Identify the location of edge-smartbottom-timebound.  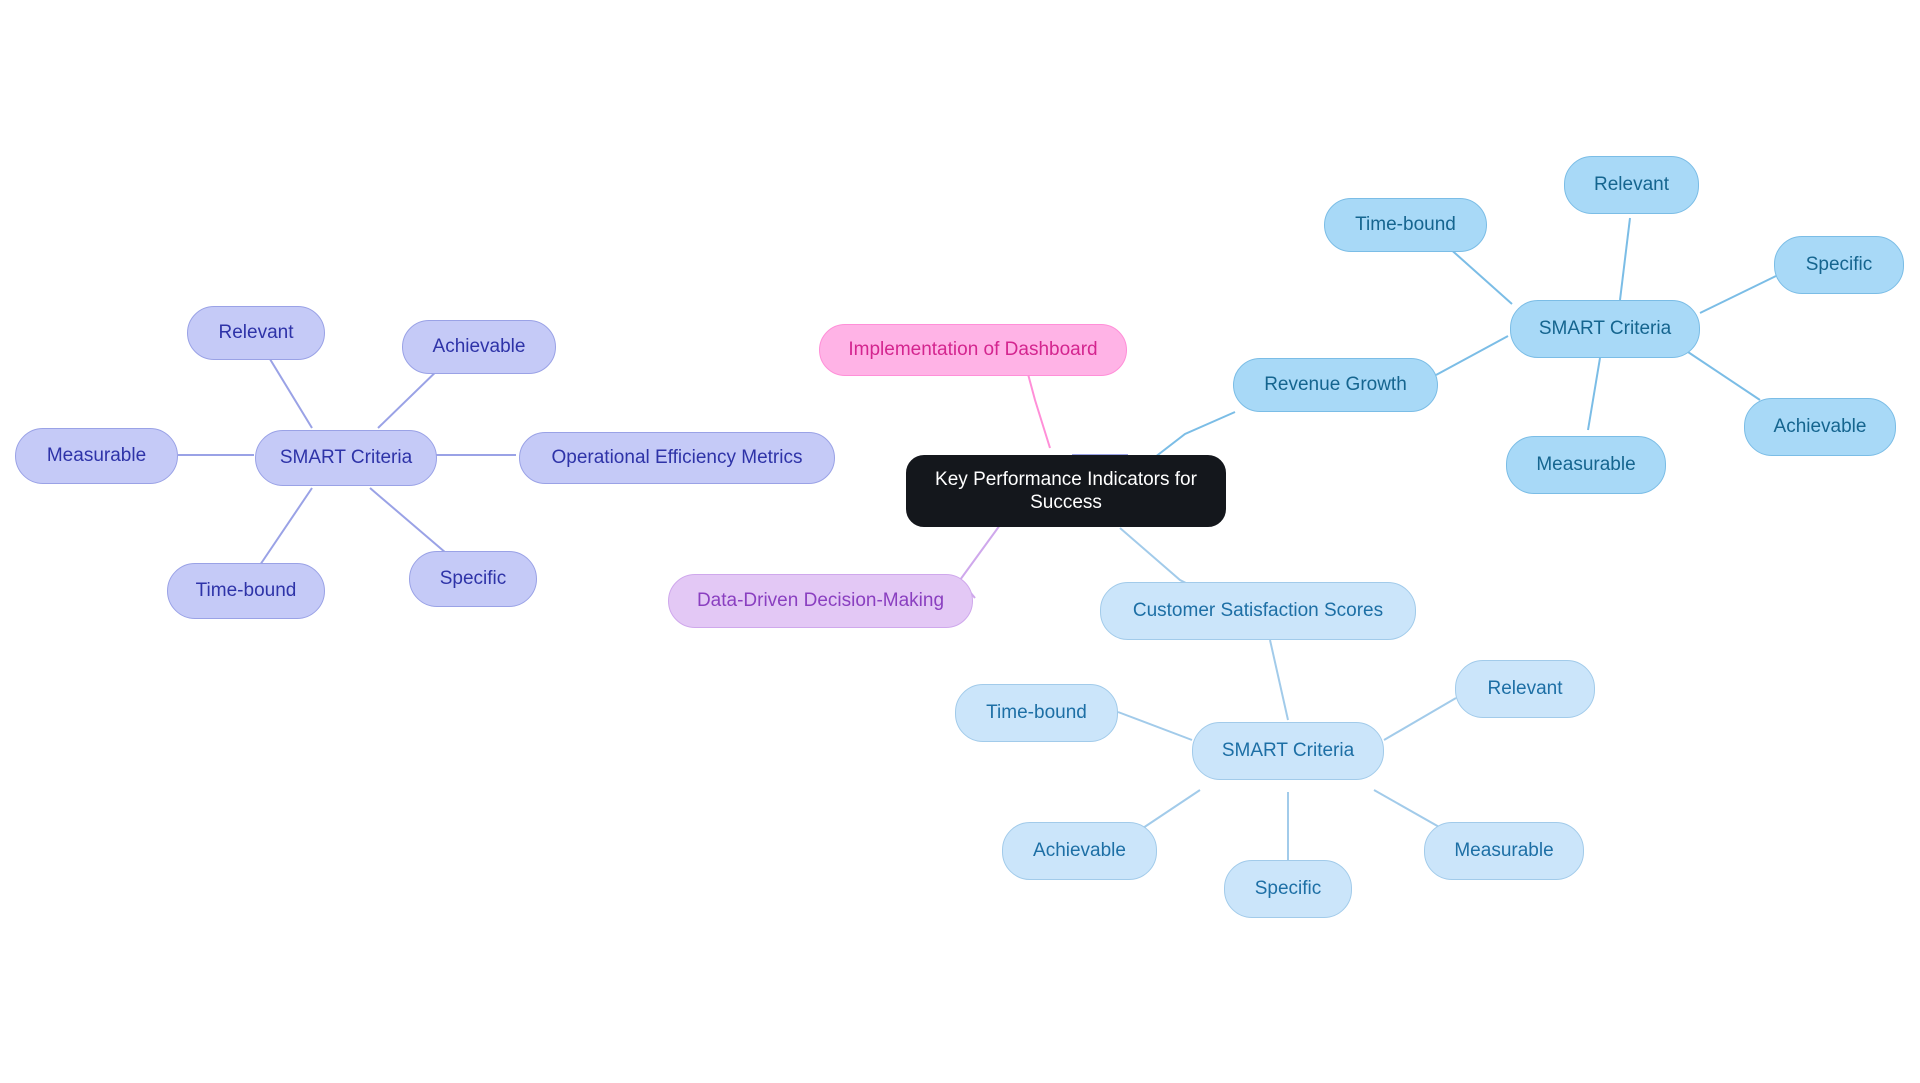
(1155, 726).